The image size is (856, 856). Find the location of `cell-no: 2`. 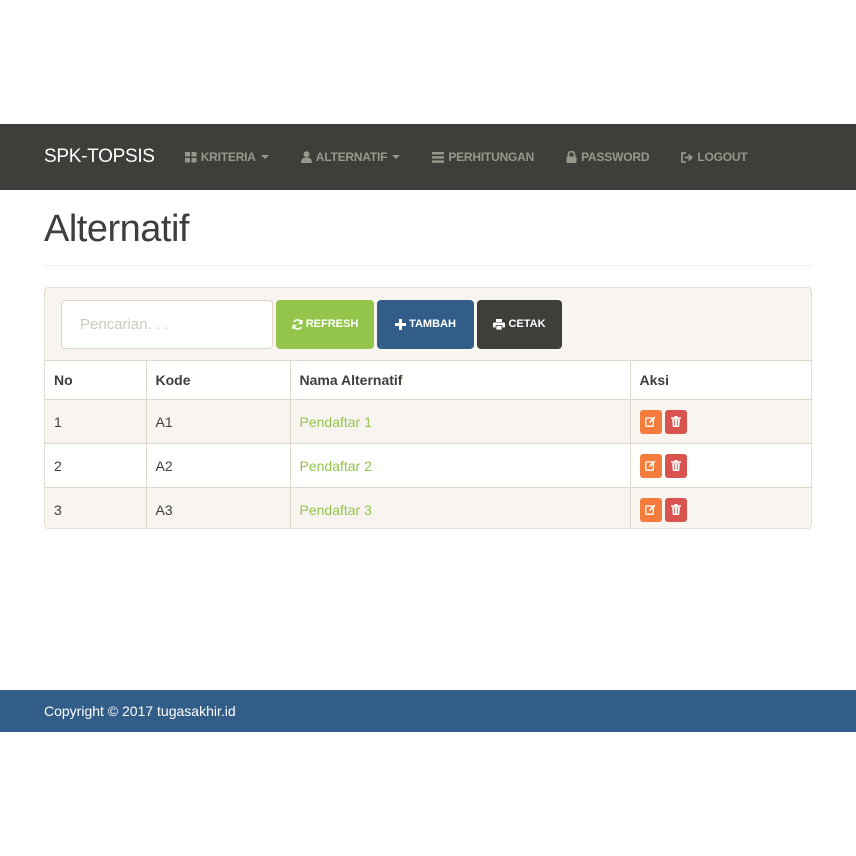

cell-no: 2 is located at coordinates (96, 465).